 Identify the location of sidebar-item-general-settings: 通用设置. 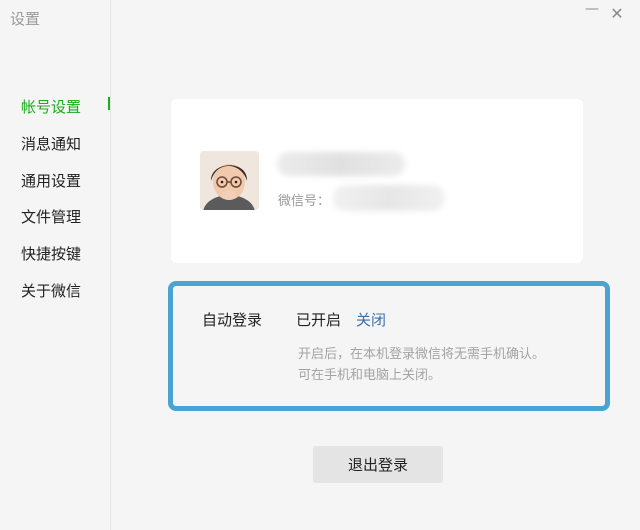
(51, 180).